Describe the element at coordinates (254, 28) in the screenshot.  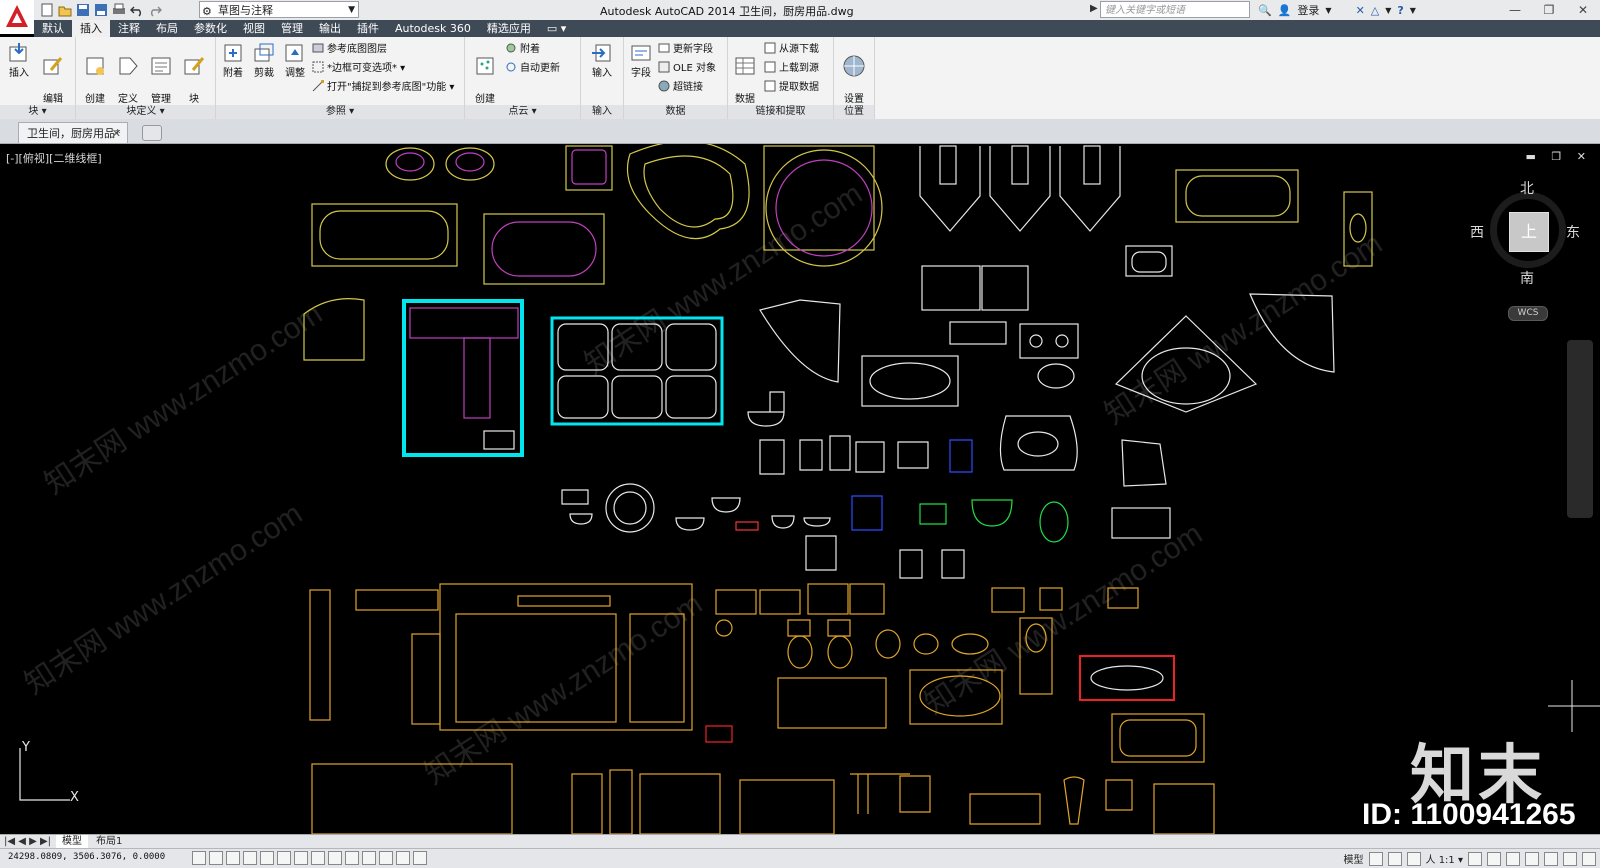
I see `tab-view: 视图` at that location.